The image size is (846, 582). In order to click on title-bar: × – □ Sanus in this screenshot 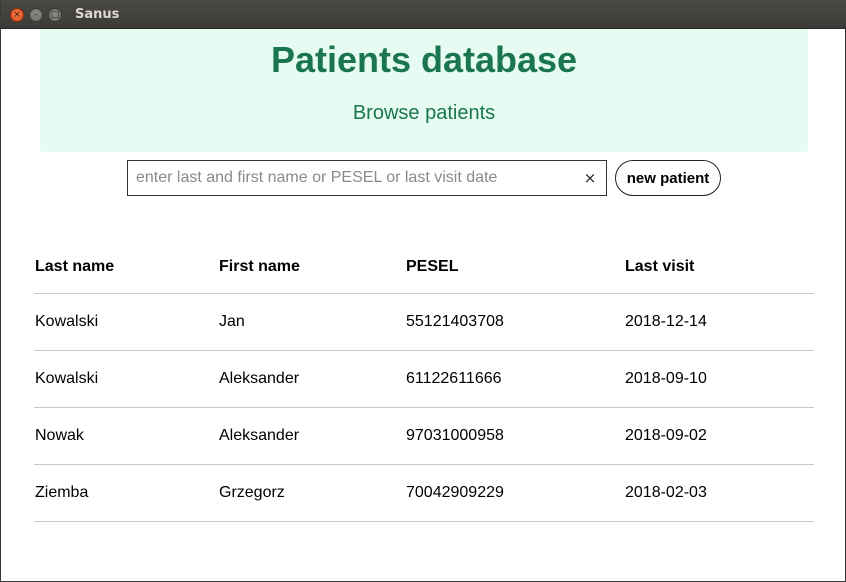, I will do `click(423, 14)`.